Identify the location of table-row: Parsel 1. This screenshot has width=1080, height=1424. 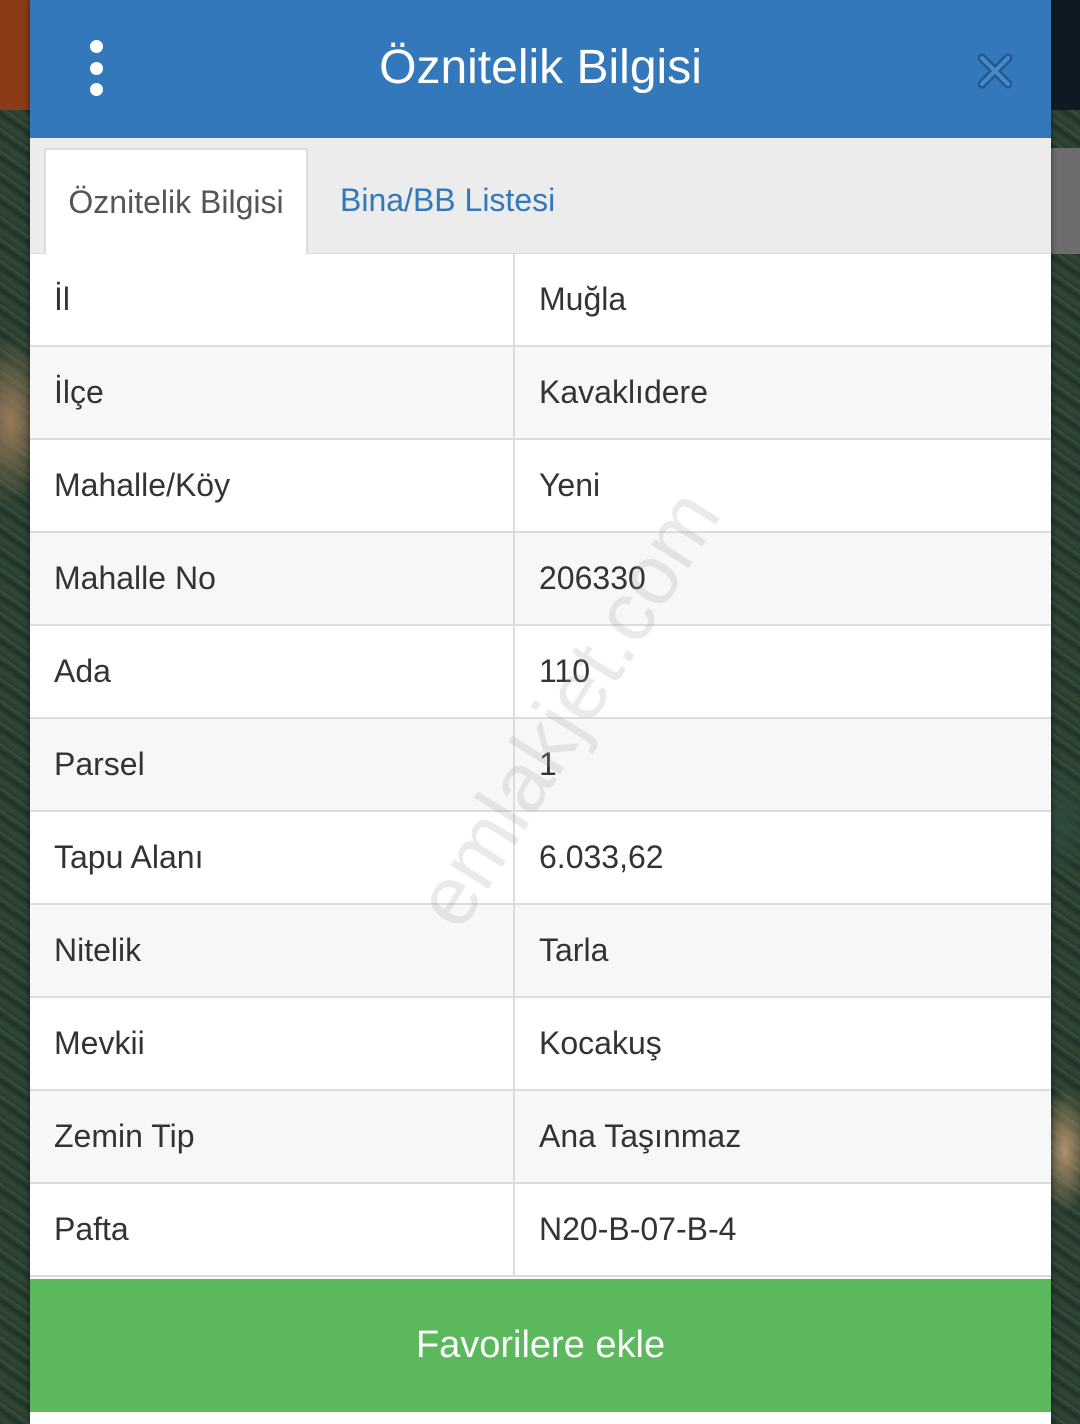
(540, 765).